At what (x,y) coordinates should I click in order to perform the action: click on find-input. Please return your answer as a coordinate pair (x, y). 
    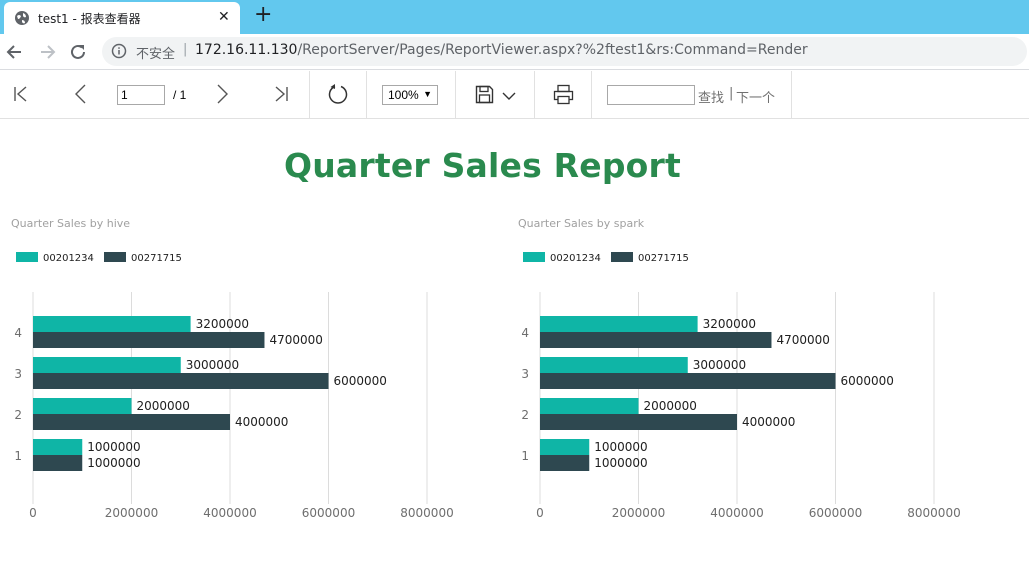
    Looking at the image, I should click on (651, 95).